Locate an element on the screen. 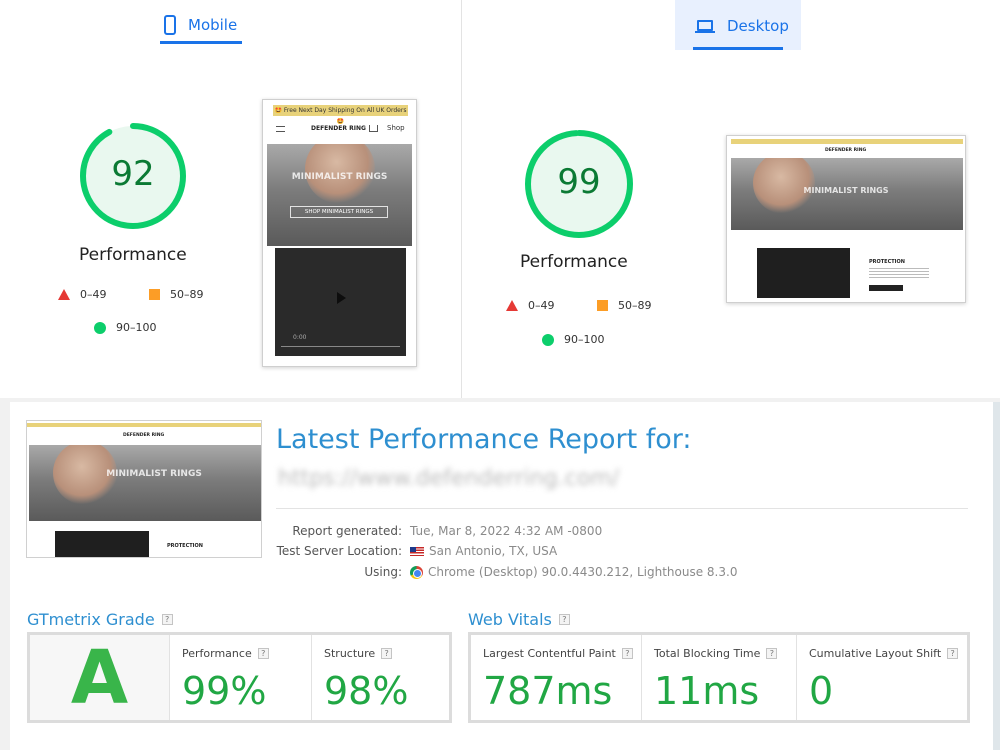 The height and width of the screenshot is (750, 1000). mobile-legend-pass: 90–100 is located at coordinates (125, 327).